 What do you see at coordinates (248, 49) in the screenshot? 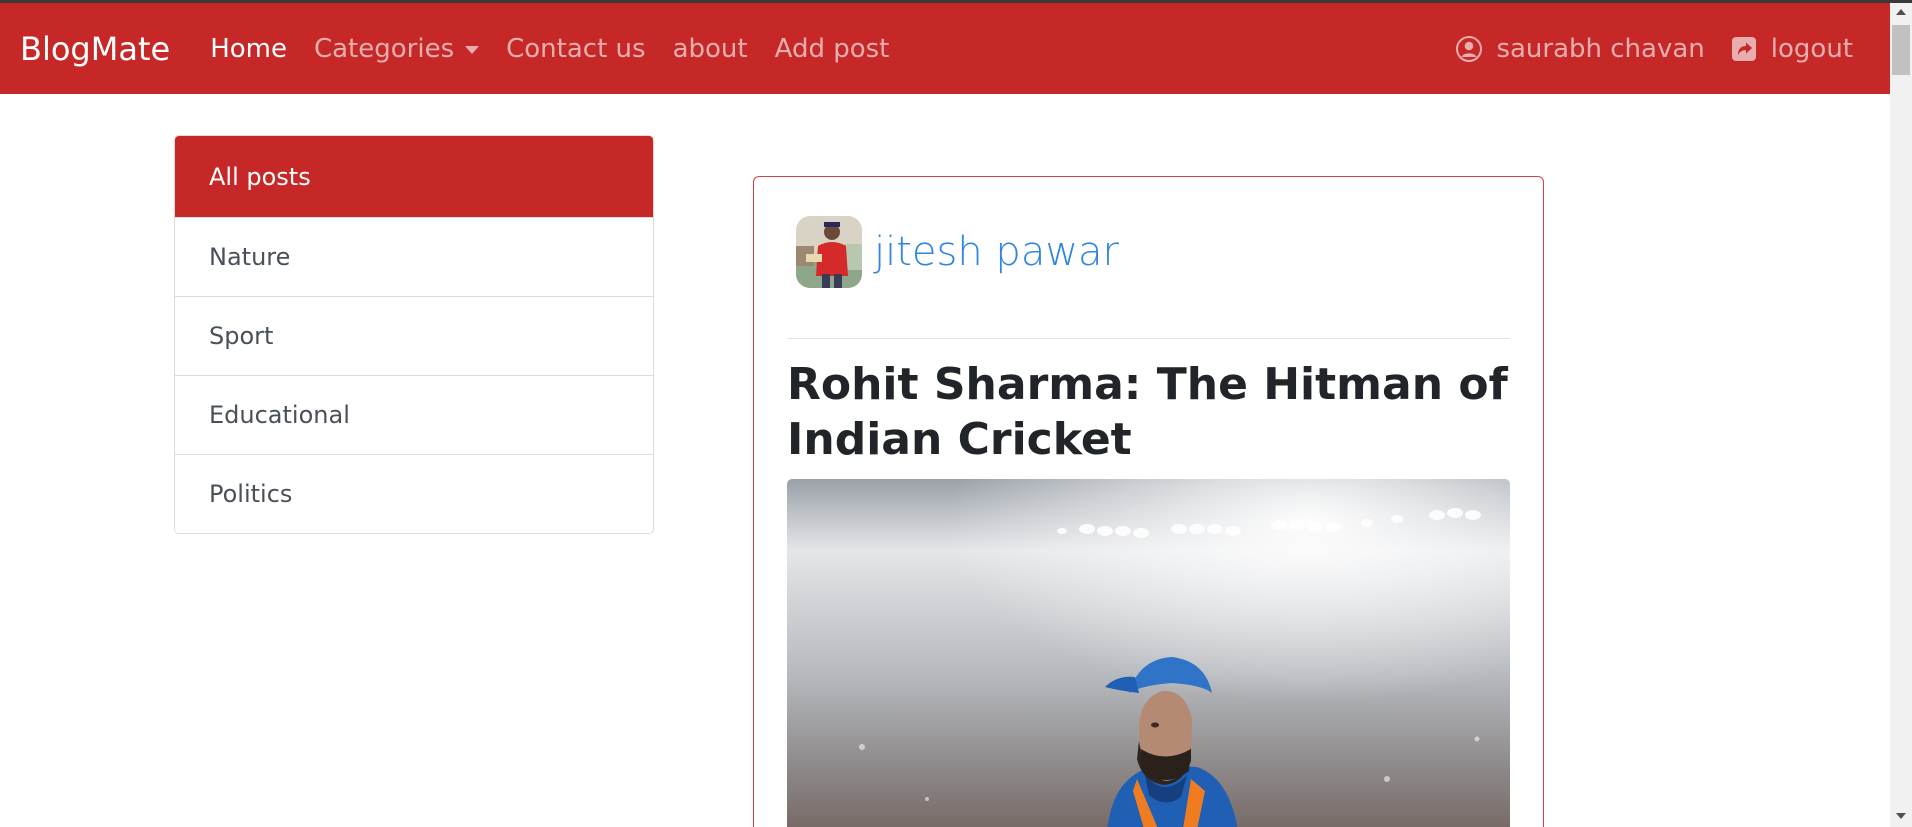
I see `nav-home: Home` at bounding box center [248, 49].